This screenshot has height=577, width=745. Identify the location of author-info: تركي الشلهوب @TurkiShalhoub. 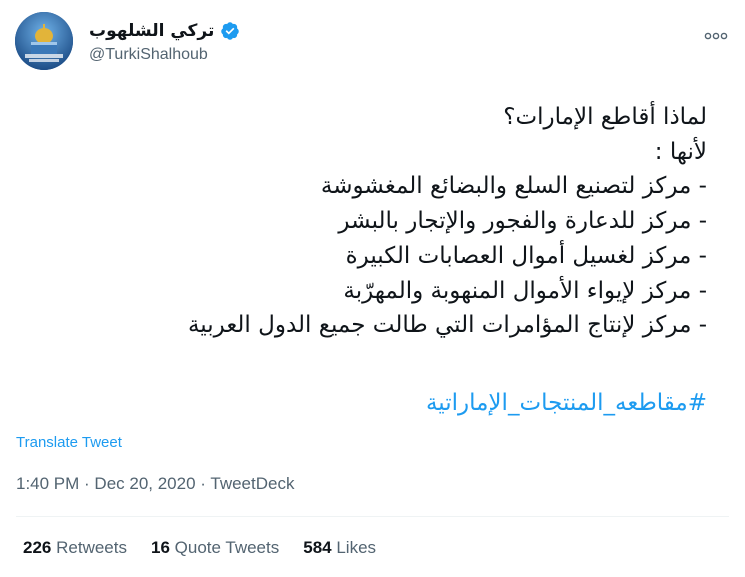
(164, 42).